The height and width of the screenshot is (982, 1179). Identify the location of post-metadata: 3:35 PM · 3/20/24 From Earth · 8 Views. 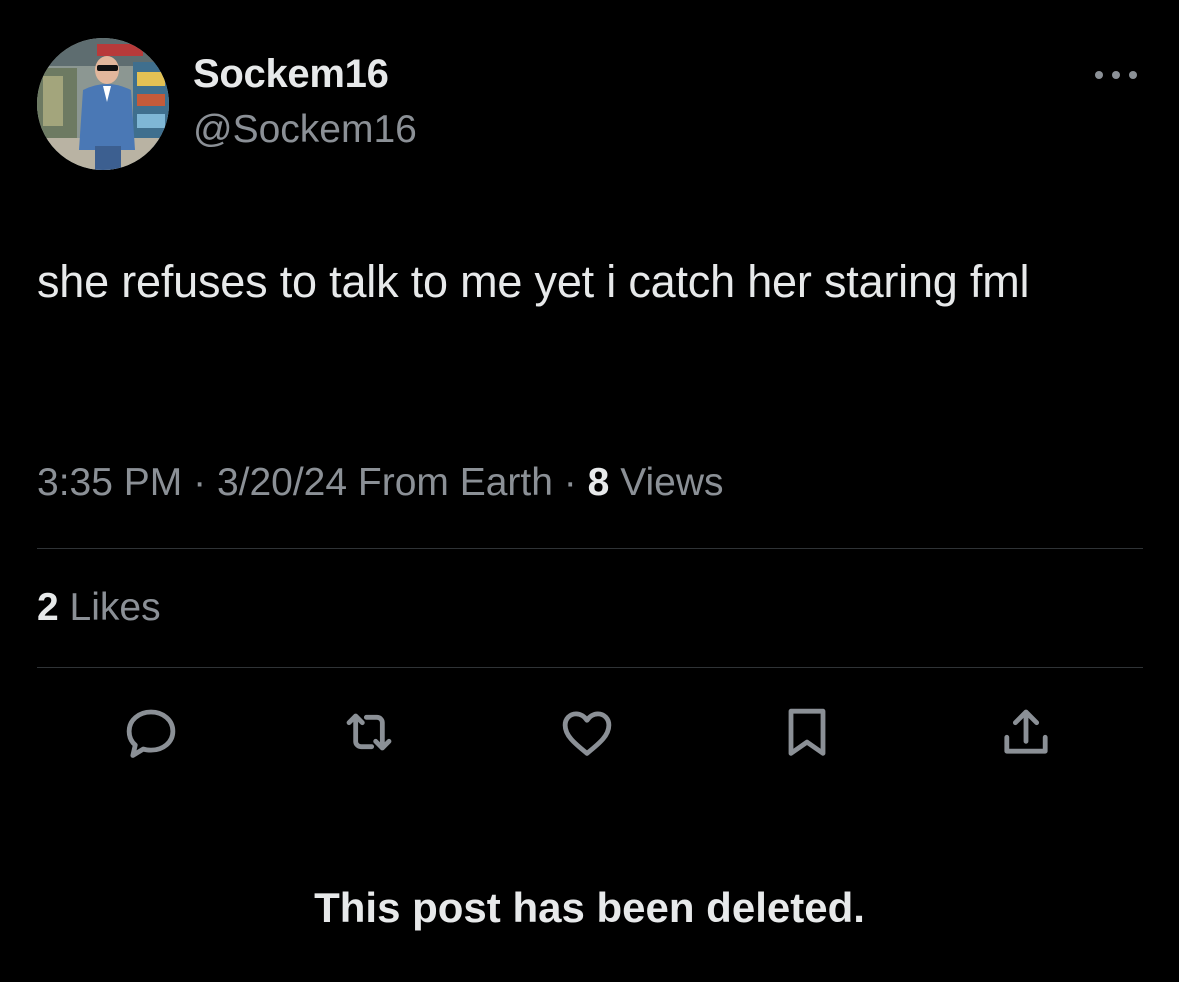
(380, 483).